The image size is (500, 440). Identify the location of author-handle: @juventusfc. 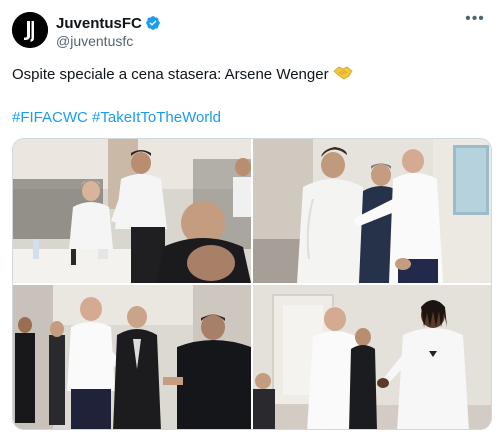
(94, 41).